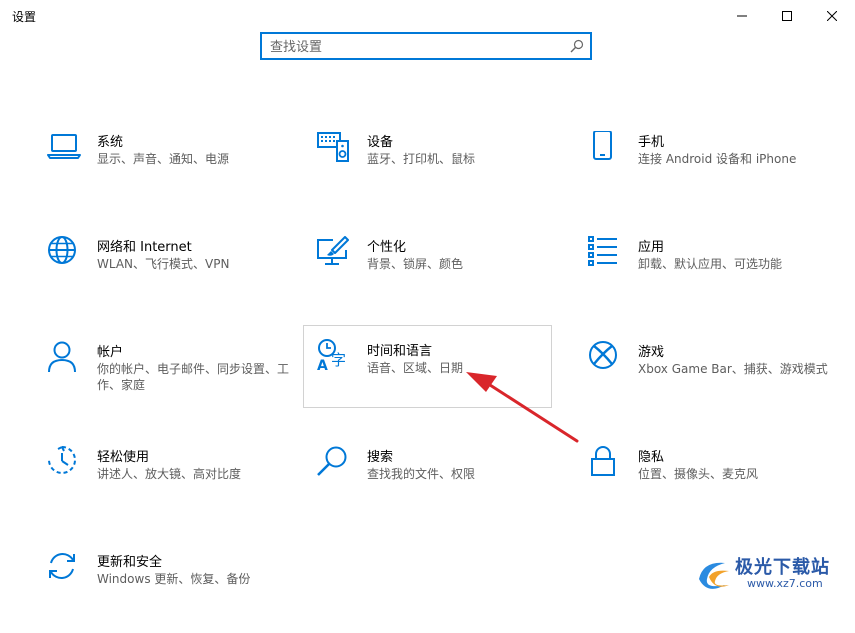 This screenshot has width=855, height=633. I want to click on tile-description: 查找我的文件、权限, so click(421, 474).